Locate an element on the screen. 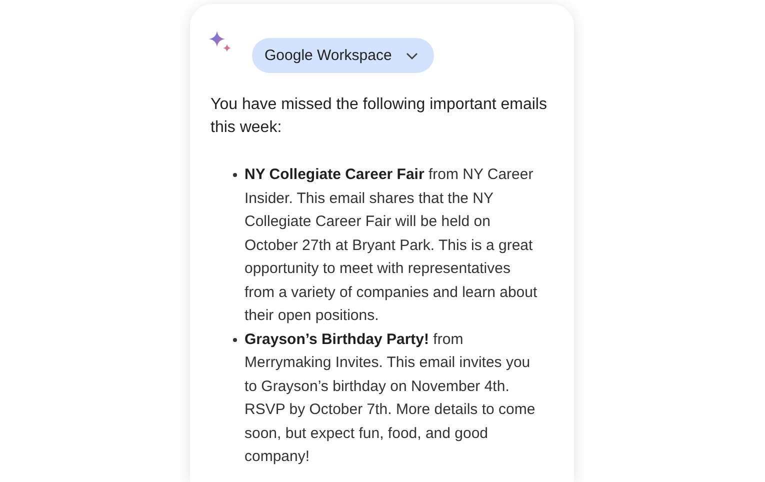 The height and width of the screenshot is (482, 765). email-summary: Grayson’s Birthday Party! from Merrymaking Invites. This email invites you to Grayson’s birthday on November 4th. RSVP by October 7th. More details to come soon, but expect fun, food, and good company! is located at coordinates (390, 398).